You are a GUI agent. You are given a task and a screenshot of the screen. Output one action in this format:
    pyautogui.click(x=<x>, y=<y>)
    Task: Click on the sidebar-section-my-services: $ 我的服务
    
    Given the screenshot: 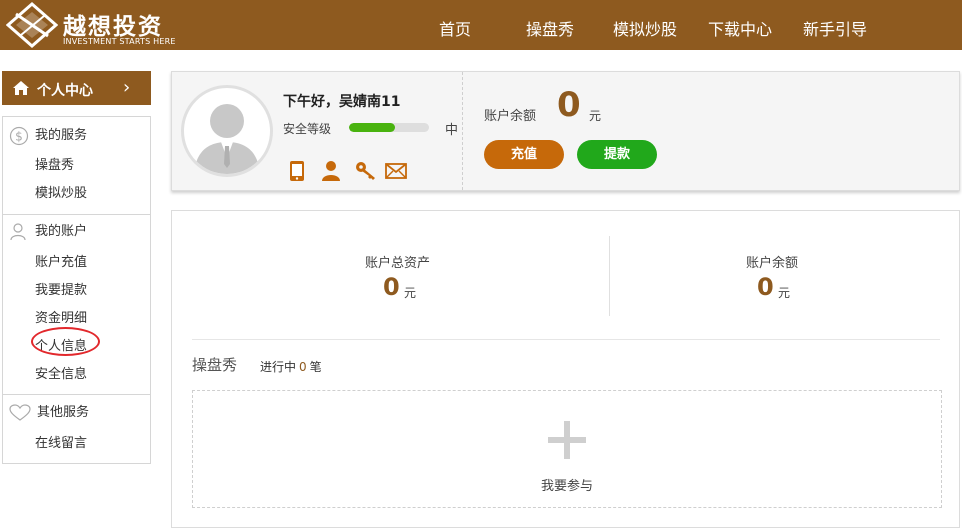 What is the action you would take?
    pyautogui.click(x=48, y=135)
    